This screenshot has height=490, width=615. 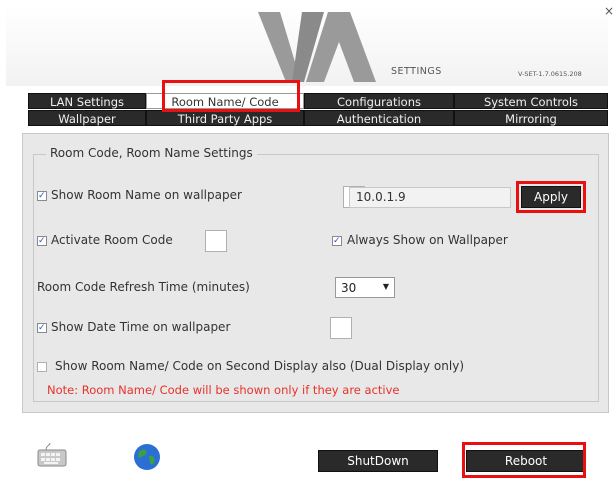 What do you see at coordinates (146, 195) in the screenshot?
I see `show-room-name-label: Show Room Name on wallpaper` at bounding box center [146, 195].